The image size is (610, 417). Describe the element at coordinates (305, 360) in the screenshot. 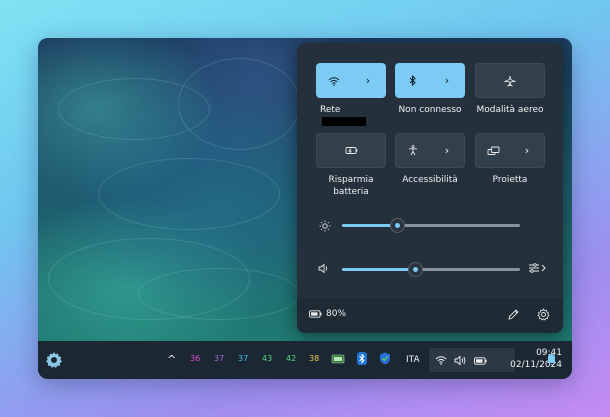

I see `taskbar: ^ 36 37 37 43 42 38 ITA 09:41 02/11/2024` at that location.